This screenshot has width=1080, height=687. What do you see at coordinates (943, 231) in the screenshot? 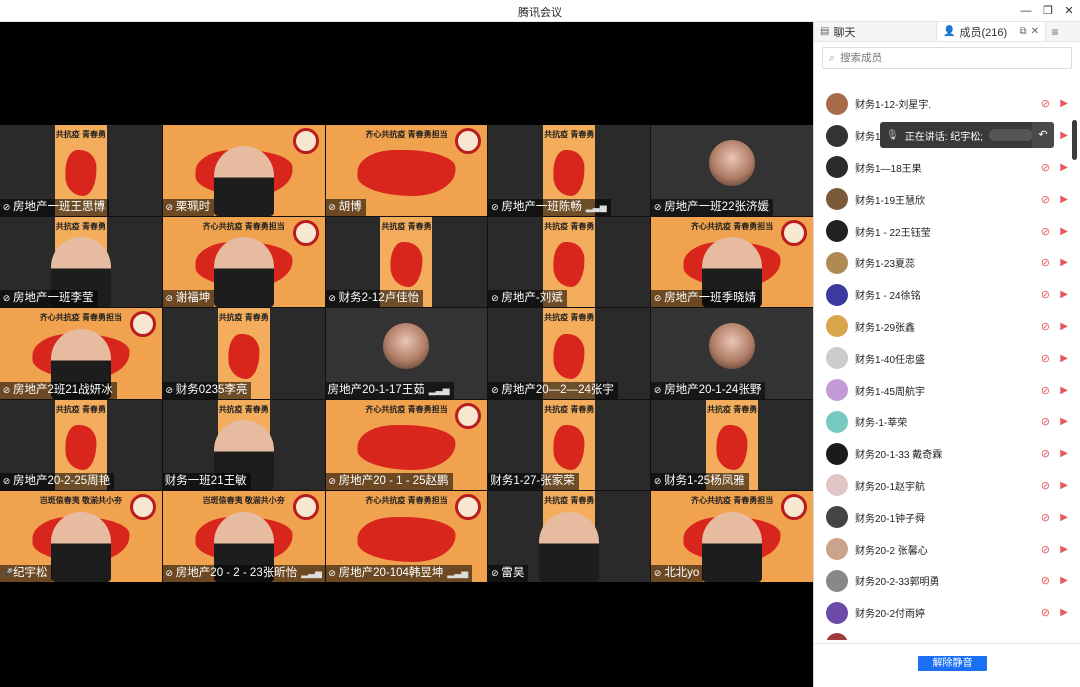
I see `member-row: 财务1 - 22王钰莹 ⊘ ▶` at bounding box center [943, 231].